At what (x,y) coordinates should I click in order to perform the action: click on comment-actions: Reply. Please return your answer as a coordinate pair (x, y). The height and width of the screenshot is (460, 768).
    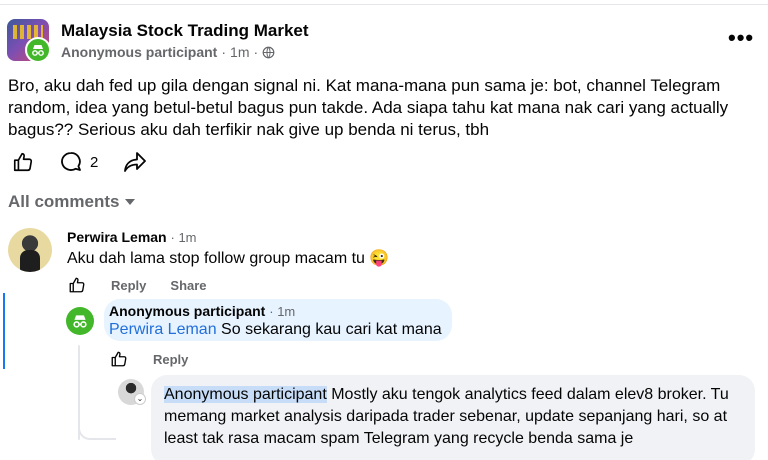
    Looking at the image, I should click on (148, 359).